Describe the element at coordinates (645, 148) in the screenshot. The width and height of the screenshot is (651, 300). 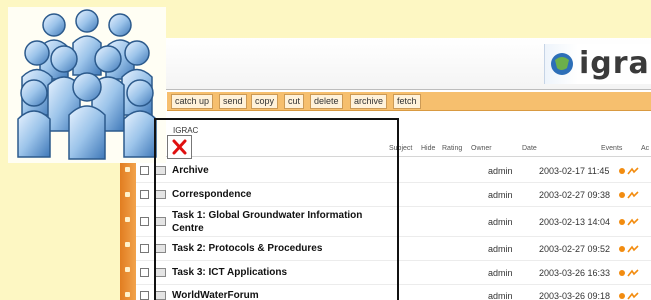
I see `column-actions: Ac` at that location.